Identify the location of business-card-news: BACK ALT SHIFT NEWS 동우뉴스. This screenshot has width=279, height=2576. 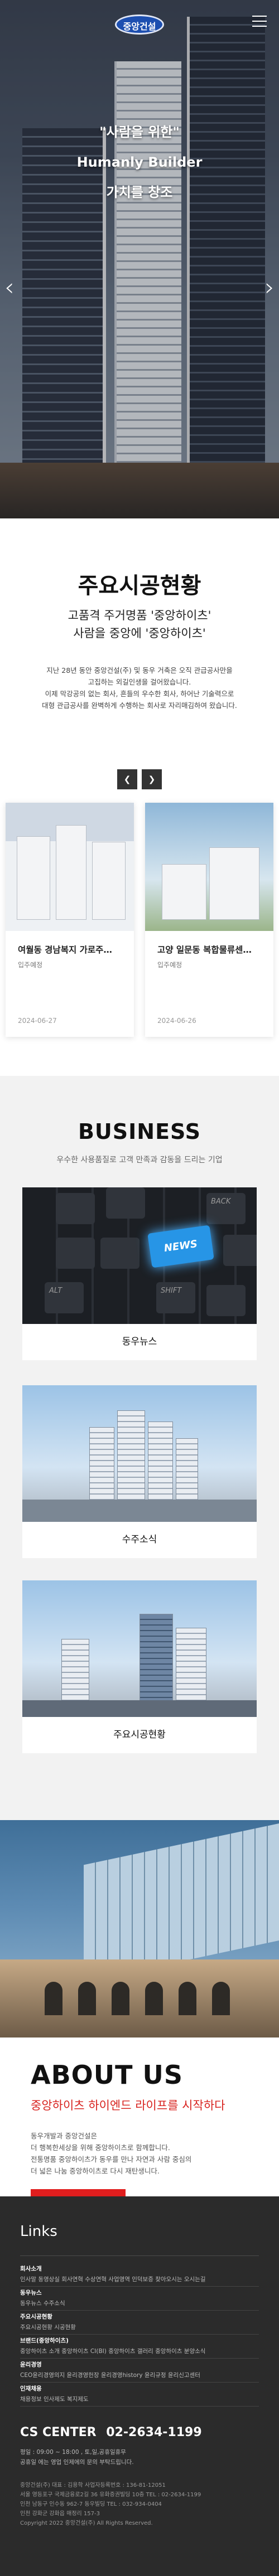
(139, 1273).